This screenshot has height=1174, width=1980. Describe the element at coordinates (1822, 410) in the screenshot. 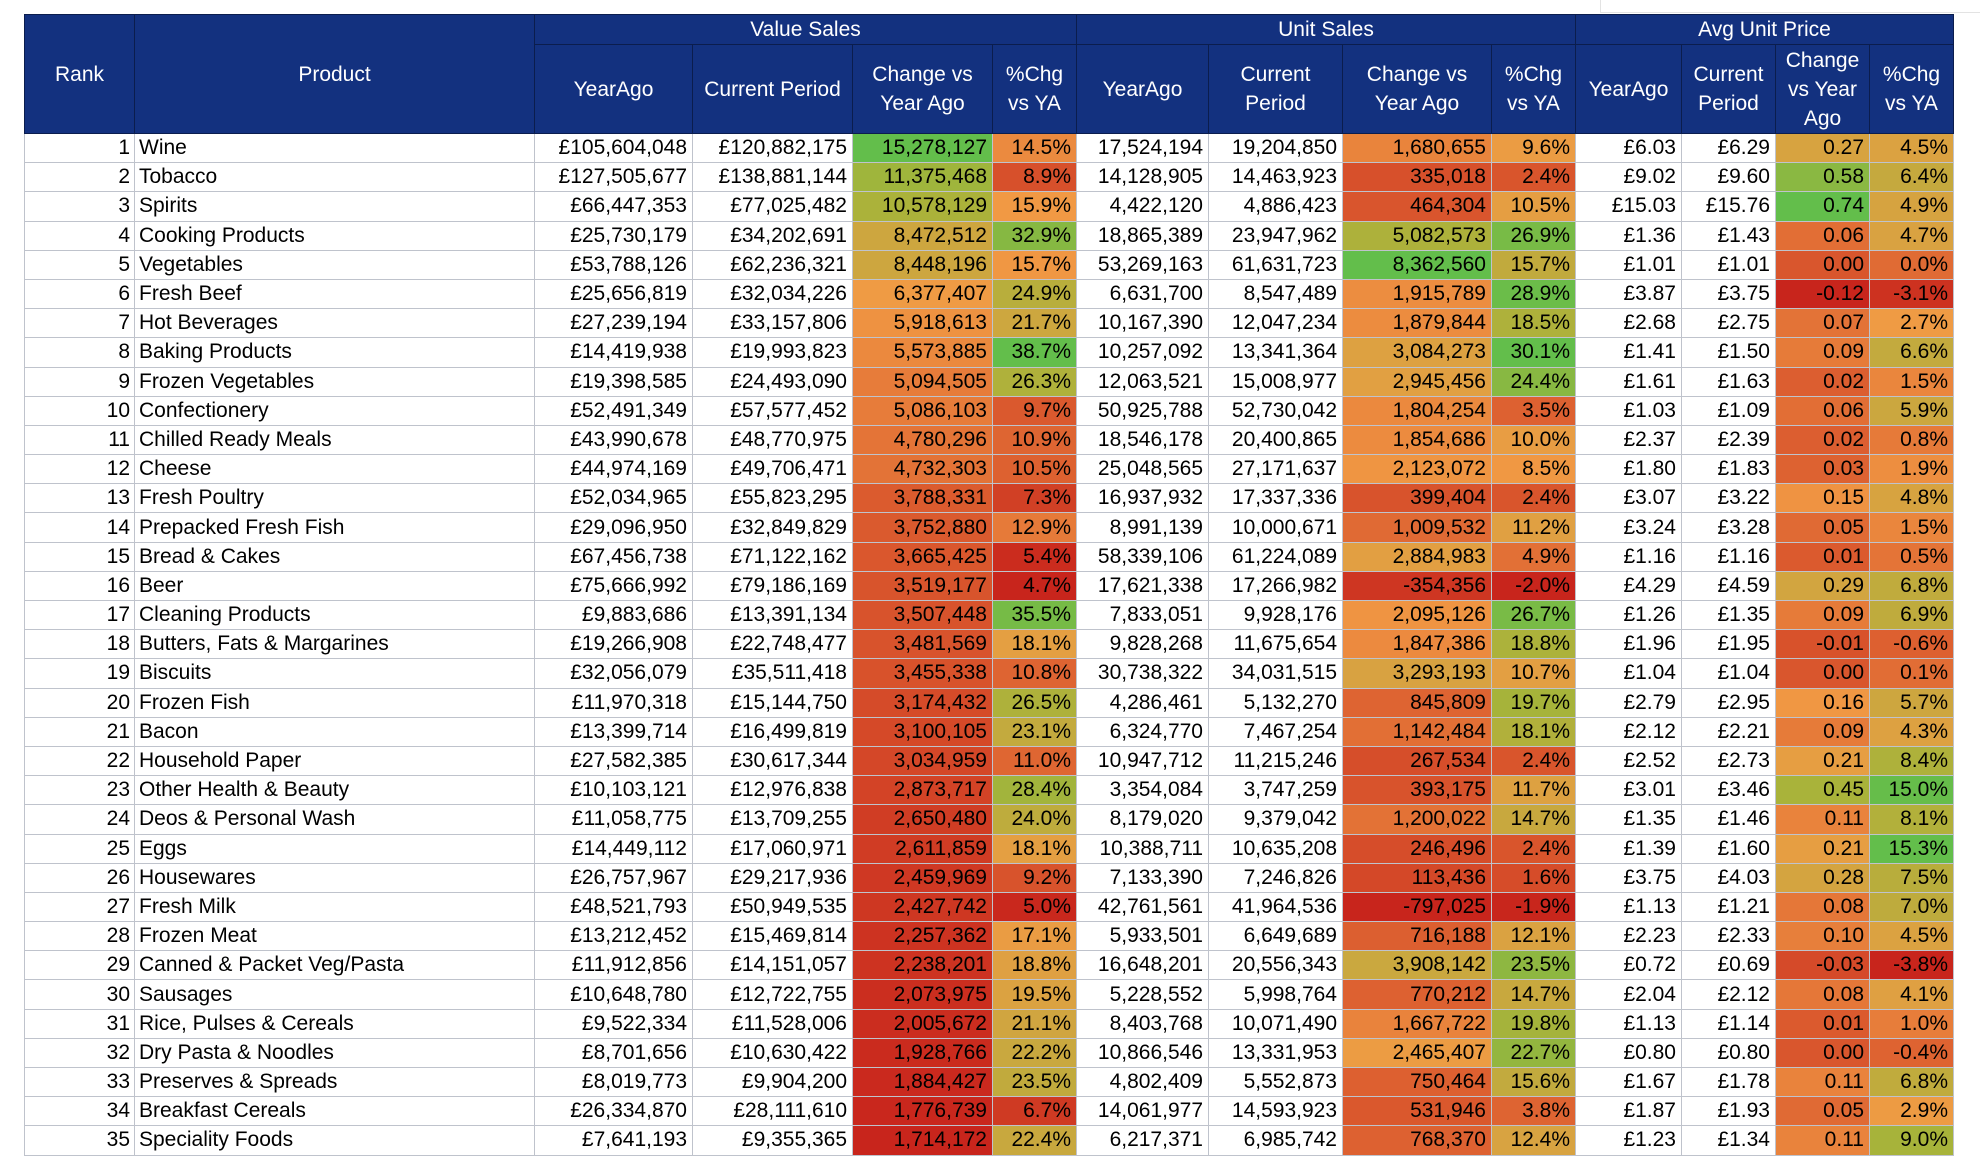

I see `price-change-cell: 0.06` at that location.